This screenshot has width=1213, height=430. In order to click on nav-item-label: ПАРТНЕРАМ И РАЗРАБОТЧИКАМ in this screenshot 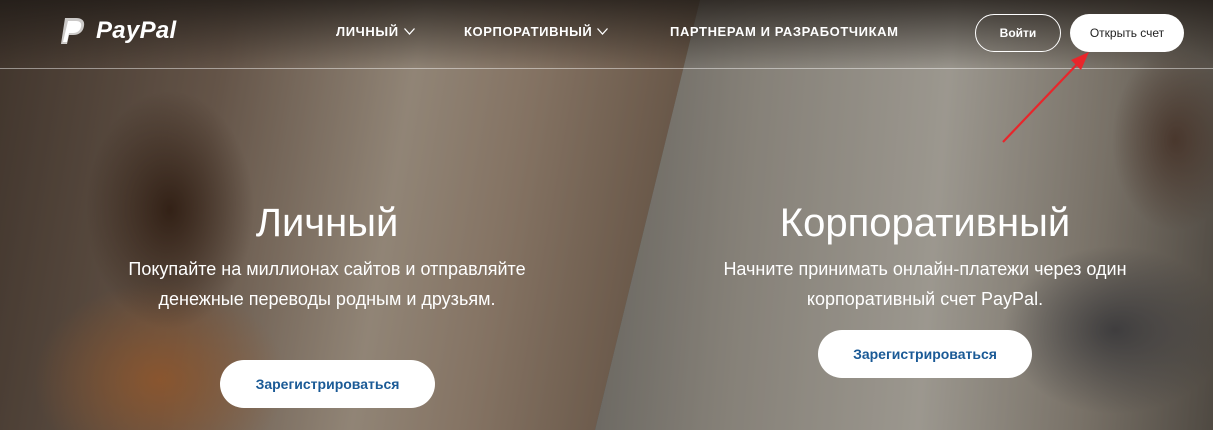, I will do `click(784, 31)`.